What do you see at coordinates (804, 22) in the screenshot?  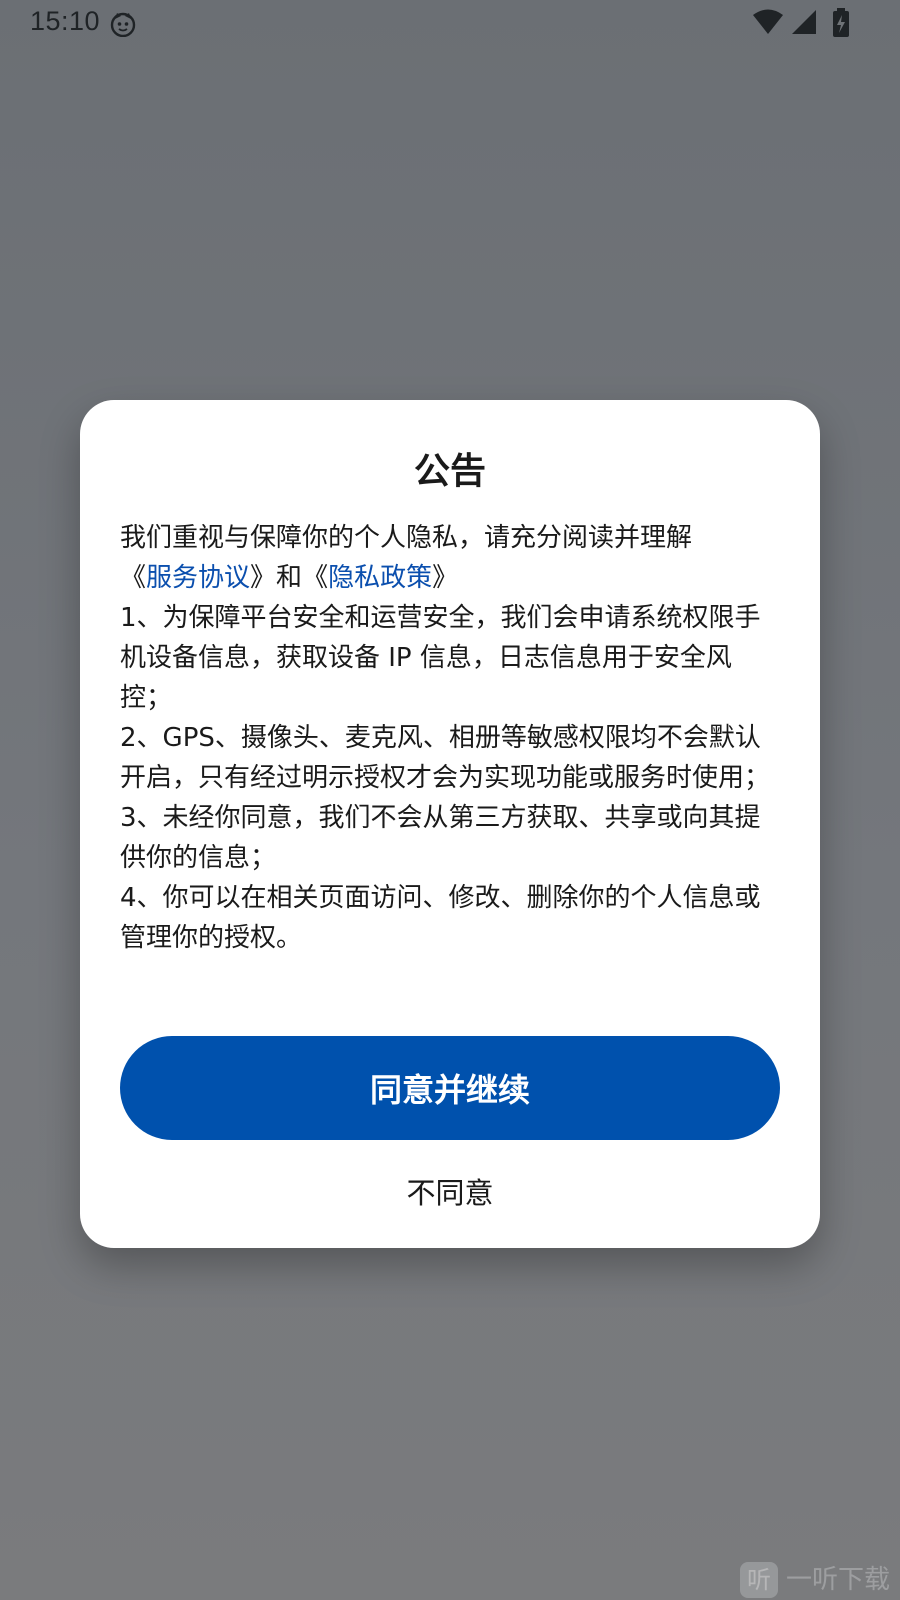 I see `cell-signal-icon` at bounding box center [804, 22].